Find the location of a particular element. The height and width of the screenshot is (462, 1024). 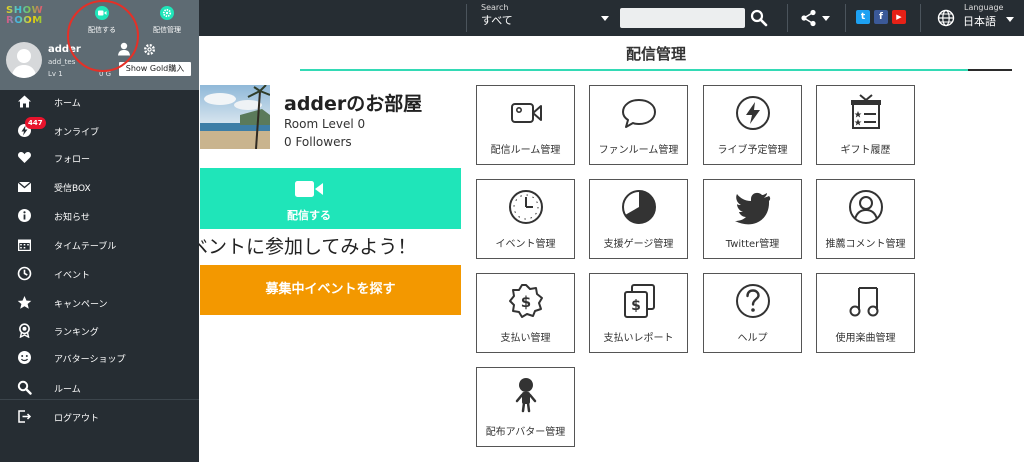

gift-list-icon is located at coordinates (866, 111).